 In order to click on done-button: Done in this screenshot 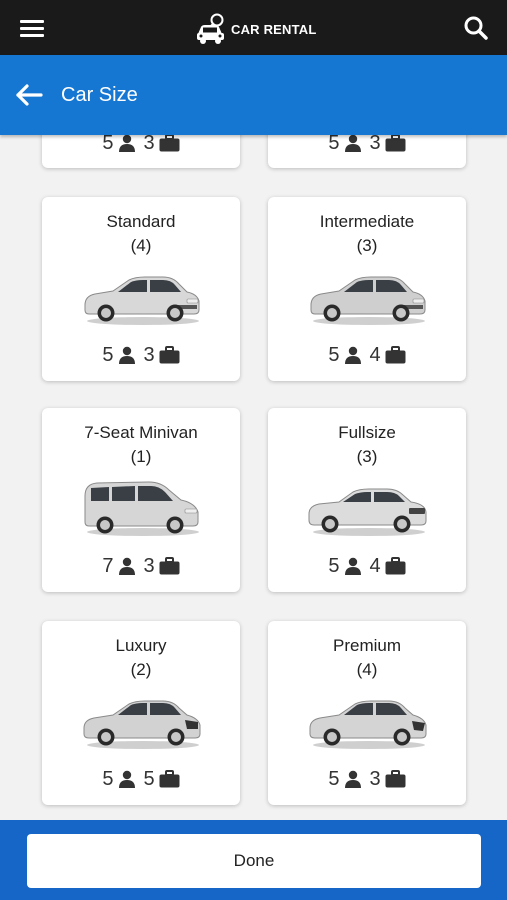, I will do `click(254, 861)`.